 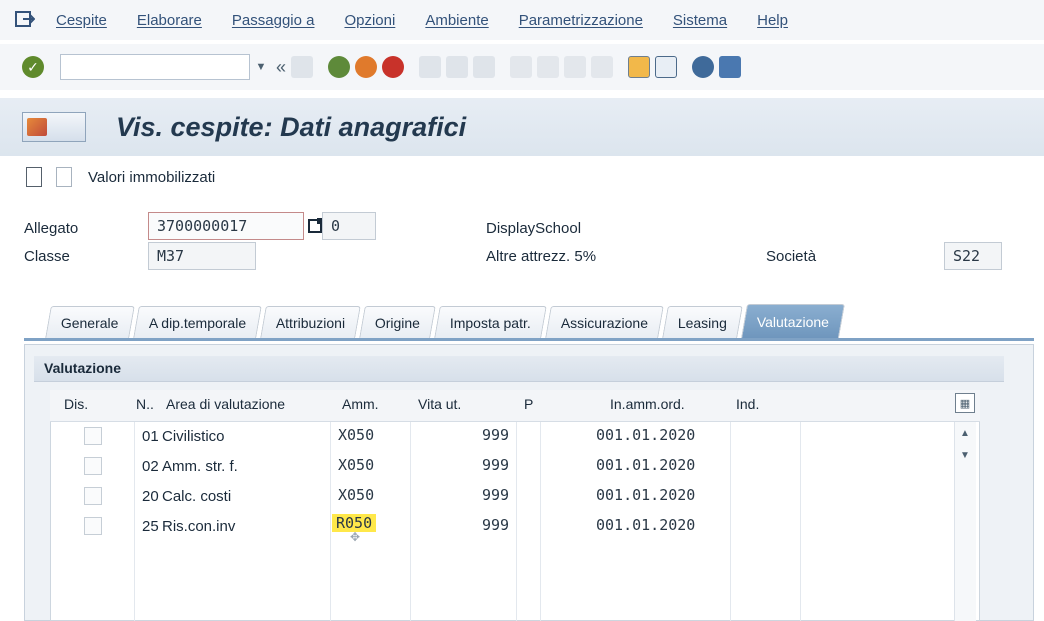 I want to click on classe-description: Altre attrezz. 5%, so click(x=541, y=256).